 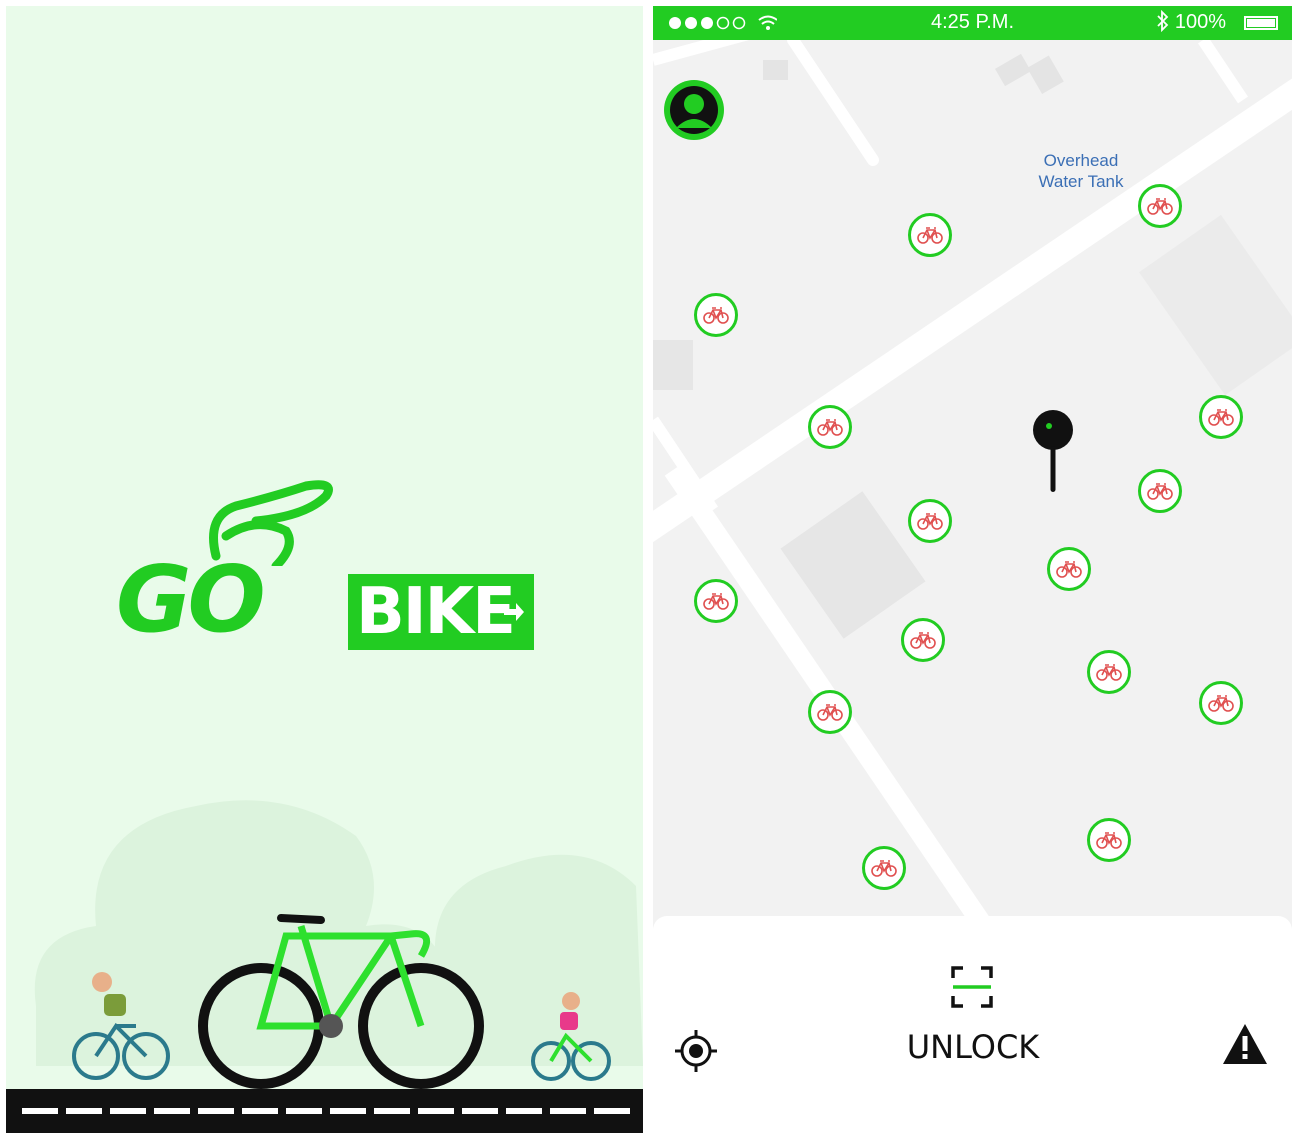 I want to click on map-poi-label-line2: Water Tank, so click(x=1081, y=181).